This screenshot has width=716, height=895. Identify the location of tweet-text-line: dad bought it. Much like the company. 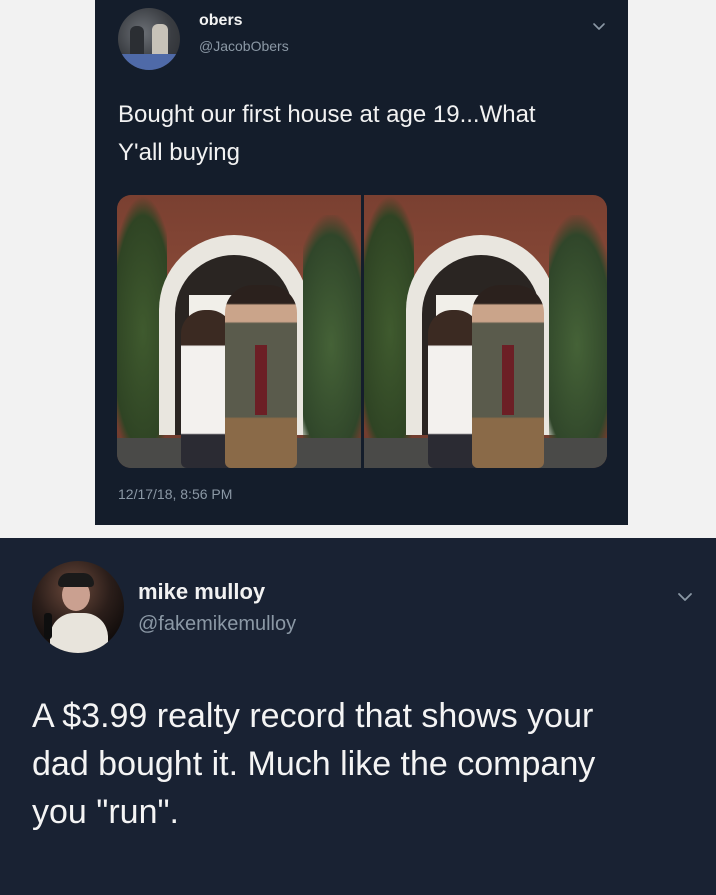
(314, 764).